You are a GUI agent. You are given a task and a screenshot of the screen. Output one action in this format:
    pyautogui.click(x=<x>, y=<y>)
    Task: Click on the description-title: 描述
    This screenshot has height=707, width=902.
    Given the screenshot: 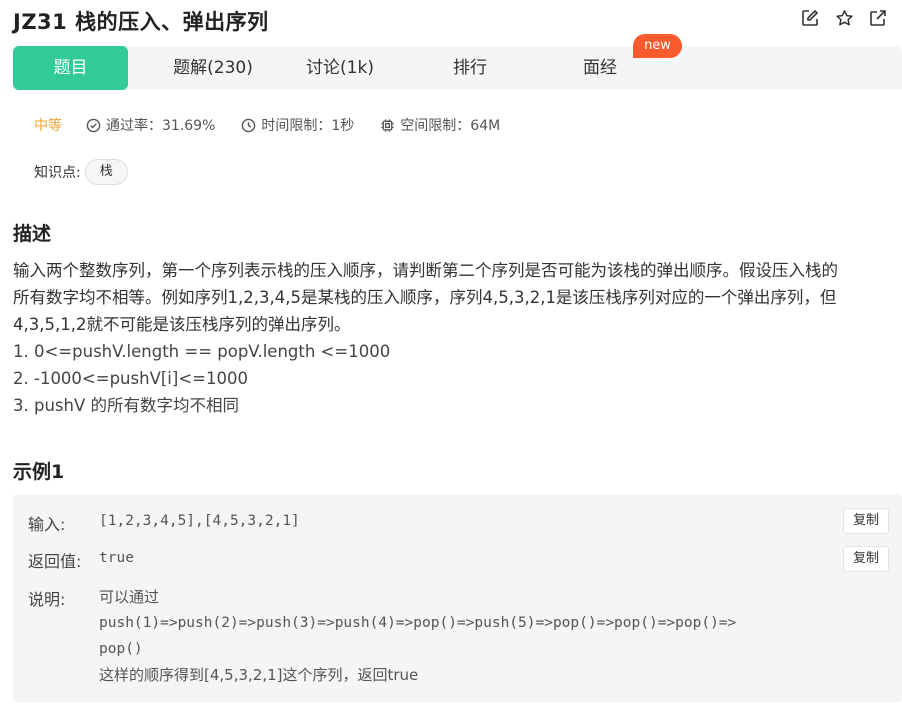 What is the action you would take?
    pyautogui.click(x=32, y=234)
    